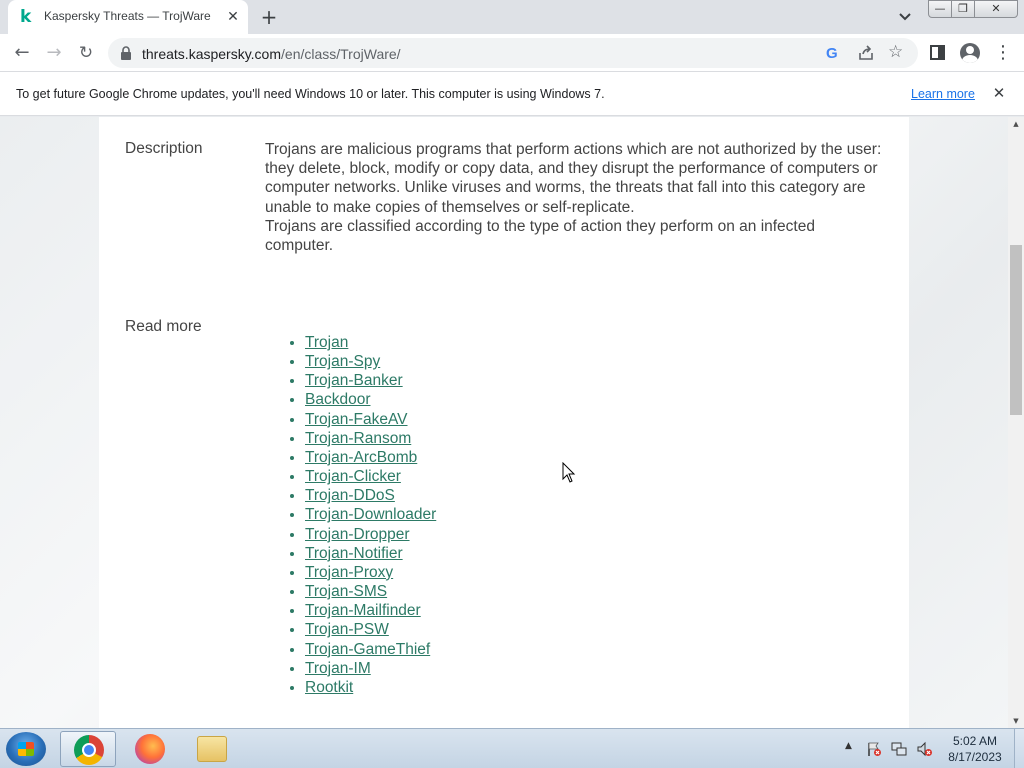 This screenshot has height=768, width=1024. I want to click on vertical-scrollbar: ▲ ▼, so click(1016, 422).